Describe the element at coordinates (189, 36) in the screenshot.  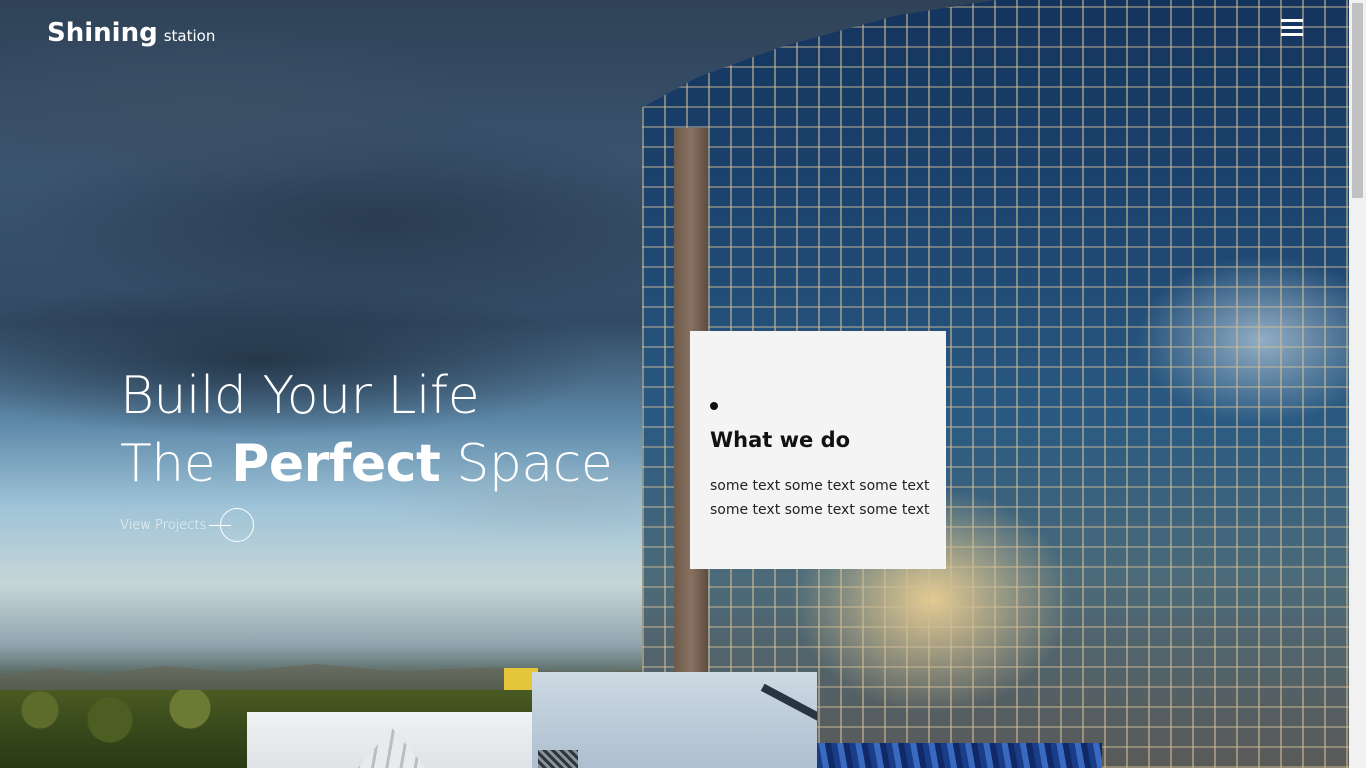
I see `brand-subtitle: station` at that location.